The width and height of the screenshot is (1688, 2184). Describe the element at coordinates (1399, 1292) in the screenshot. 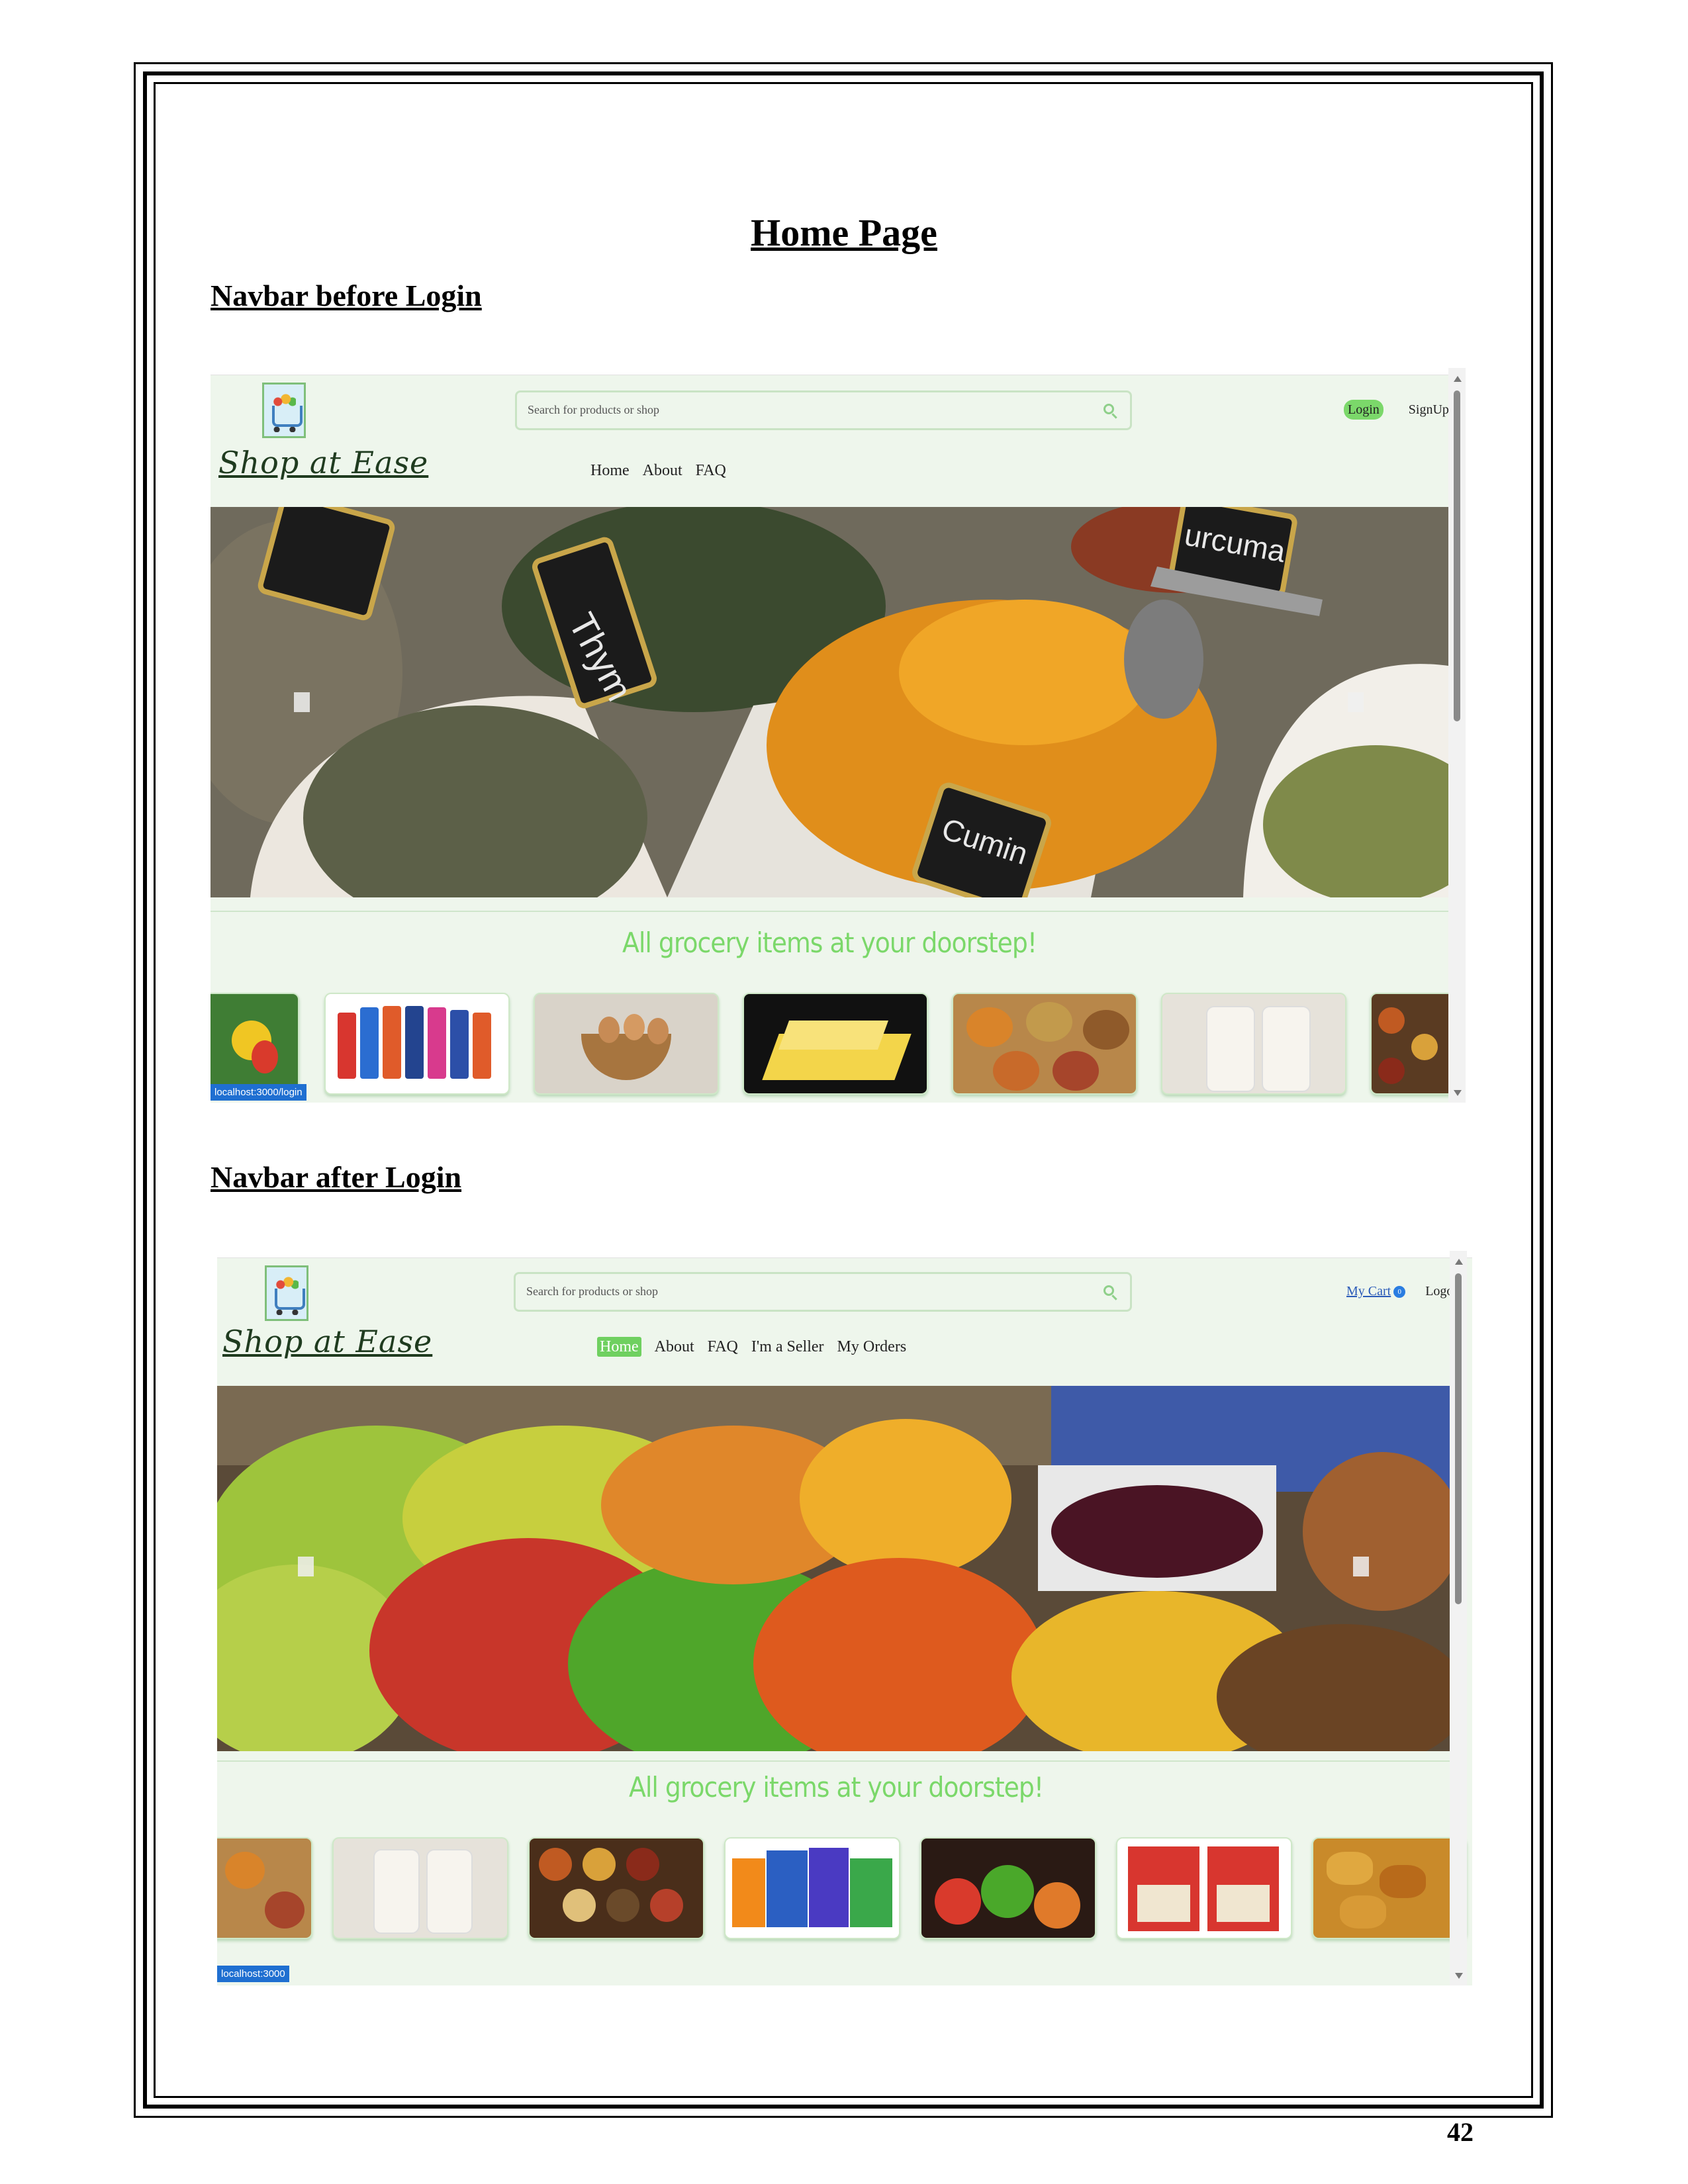

I see `cart-count-badge: 0` at that location.